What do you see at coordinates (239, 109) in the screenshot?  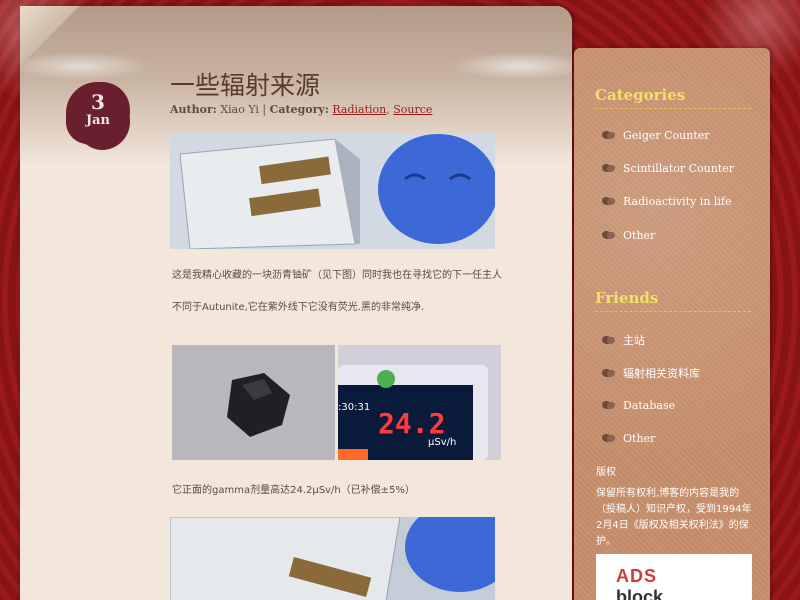 I see `author-name: Xiao Yi` at bounding box center [239, 109].